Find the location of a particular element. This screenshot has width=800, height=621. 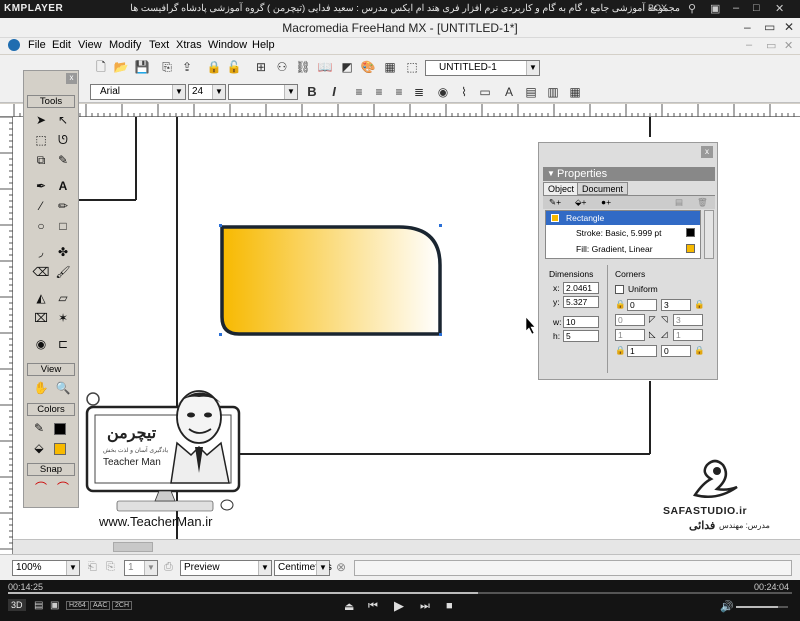

eject-icon: ⏏ is located at coordinates (349, 606).